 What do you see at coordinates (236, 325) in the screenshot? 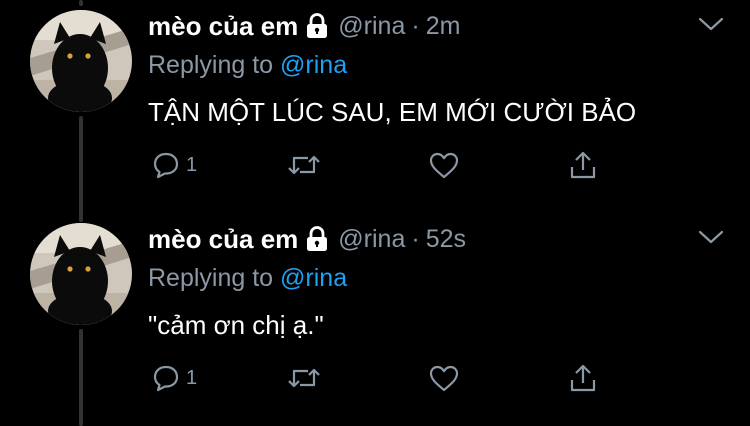
I see `tweet-text: "cảm ơn chị ạ."` at bounding box center [236, 325].